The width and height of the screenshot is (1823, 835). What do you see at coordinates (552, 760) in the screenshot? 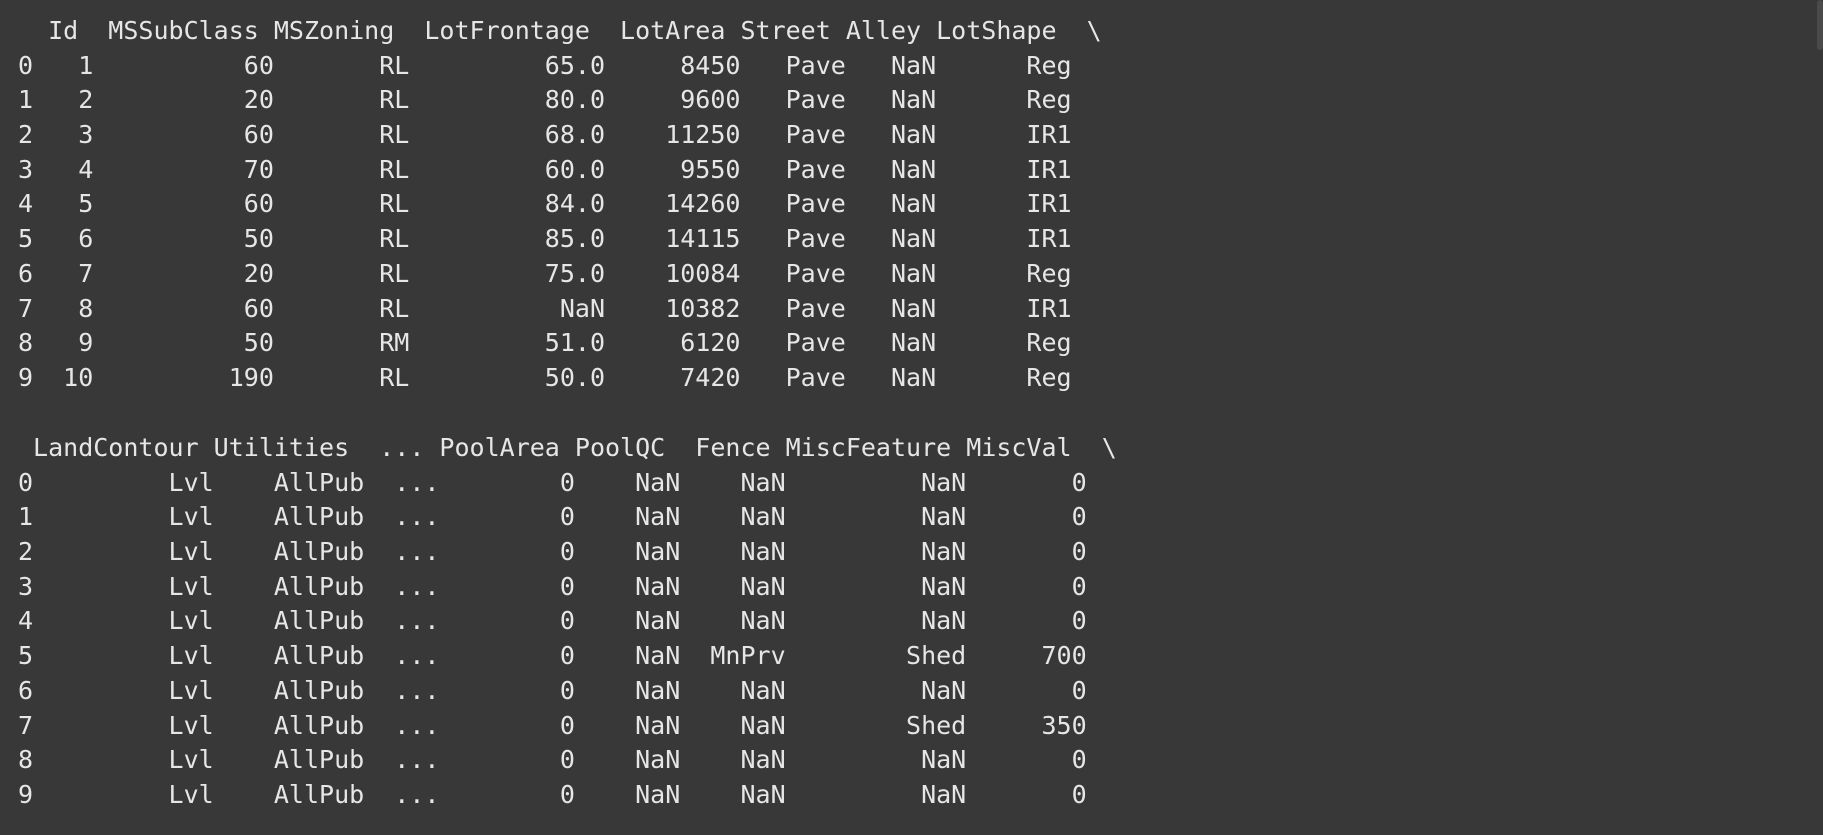
I see `dataframe-row: 8 Lvl AllPub ... 0 NaN NaN NaN 0` at bounding box center [552, 760].